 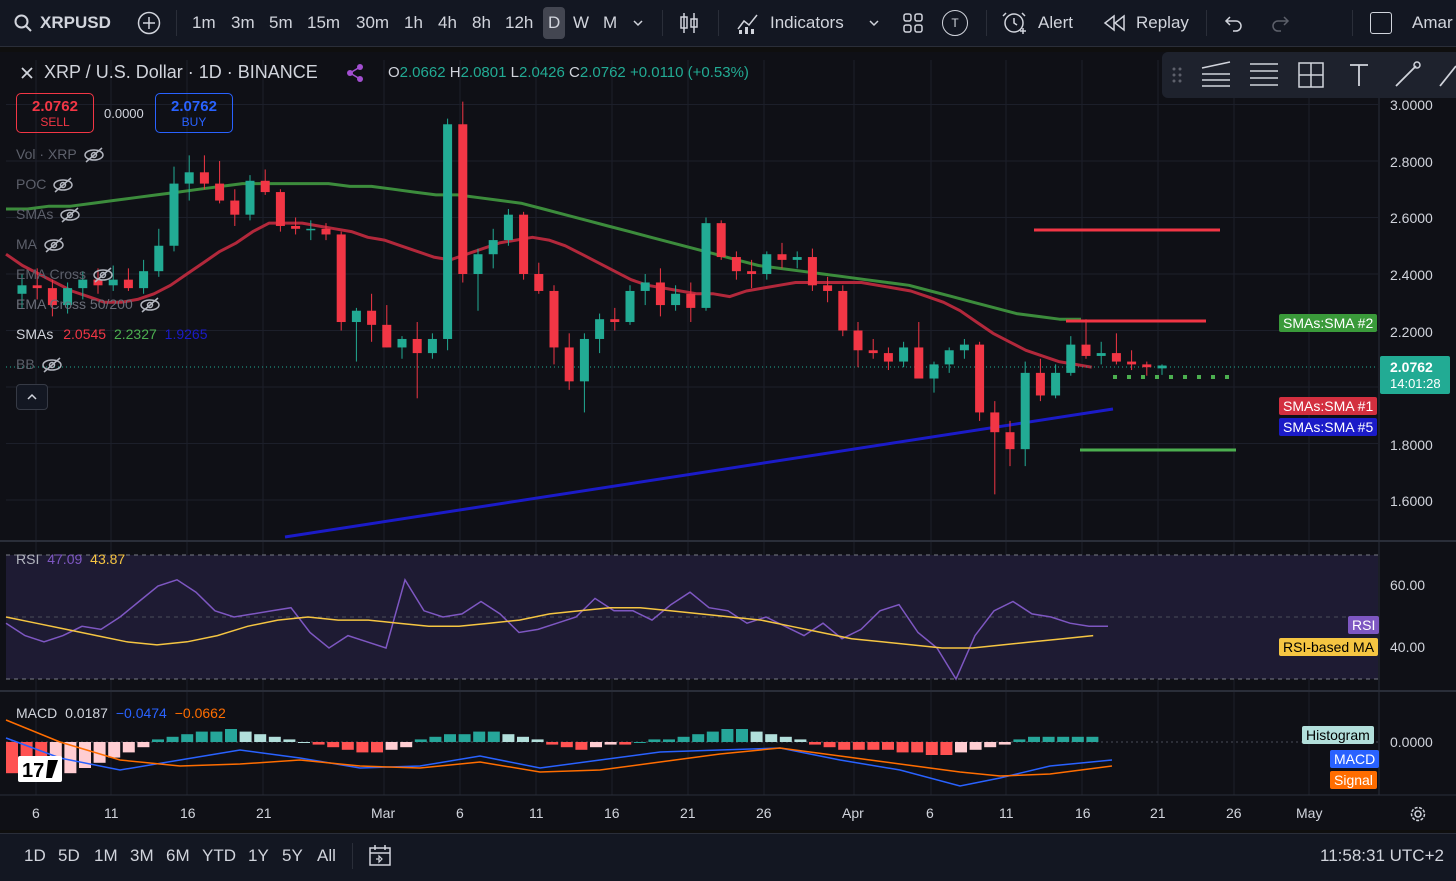 I want to click on rsi-axis-label: 40.00, so click(x=1408, y=647).